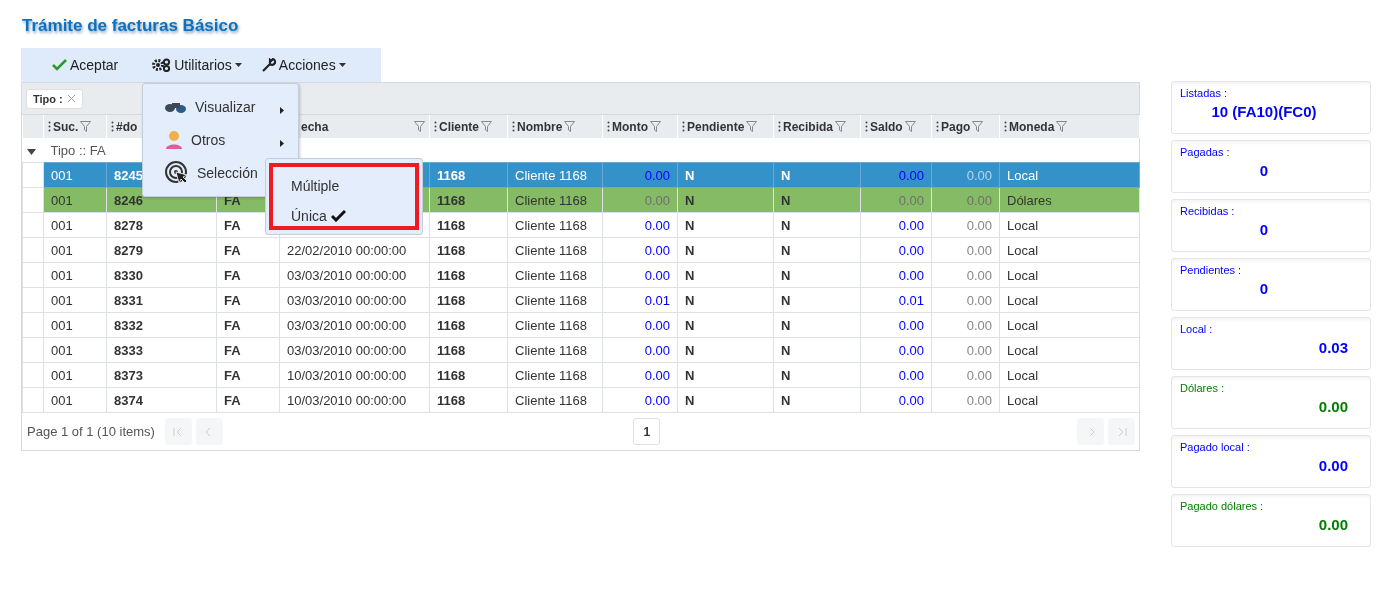 The height and width of the screenshot is (598, 1385). What do you see at coordinates (75, 126) in the screenshot?
I see `column-header: Suc.` at bounding box center [75, 126].